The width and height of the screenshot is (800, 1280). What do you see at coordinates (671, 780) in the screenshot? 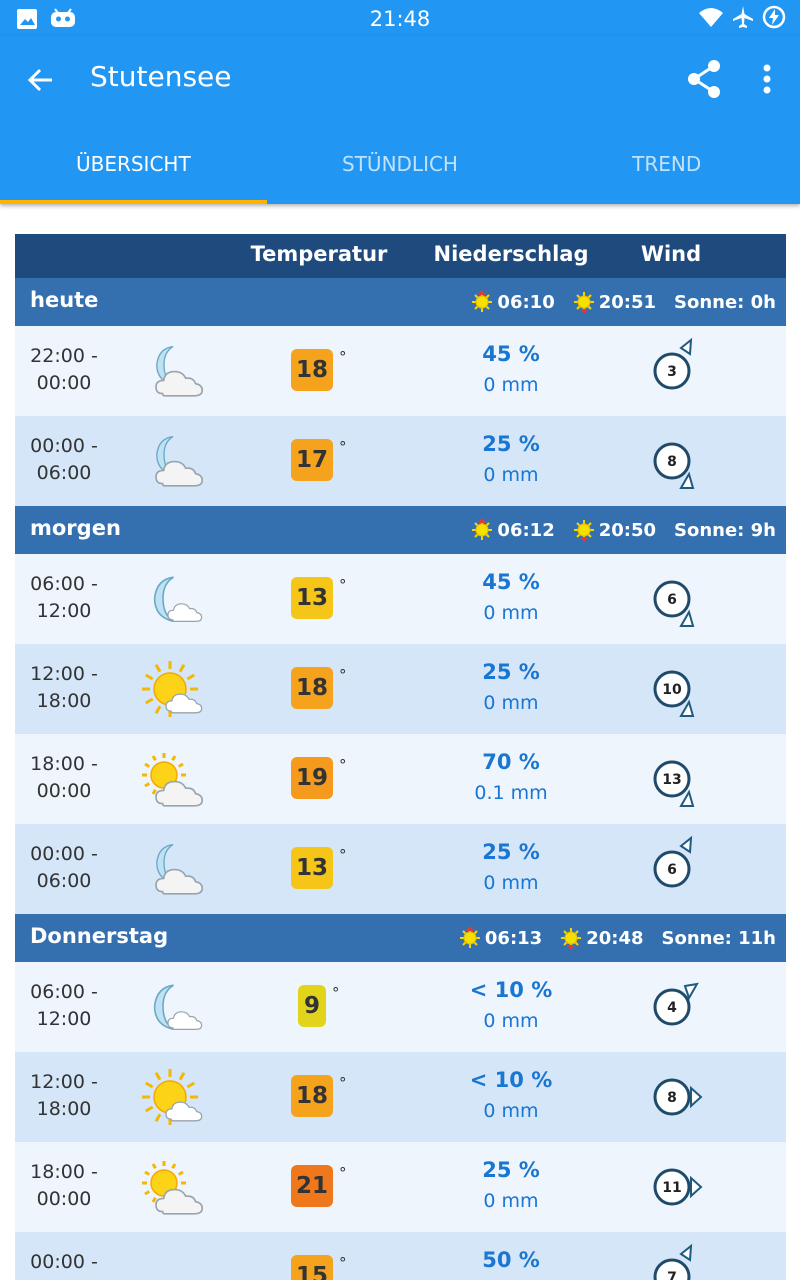
I see `wind-speed: 13` at bounding box center [671, 780].